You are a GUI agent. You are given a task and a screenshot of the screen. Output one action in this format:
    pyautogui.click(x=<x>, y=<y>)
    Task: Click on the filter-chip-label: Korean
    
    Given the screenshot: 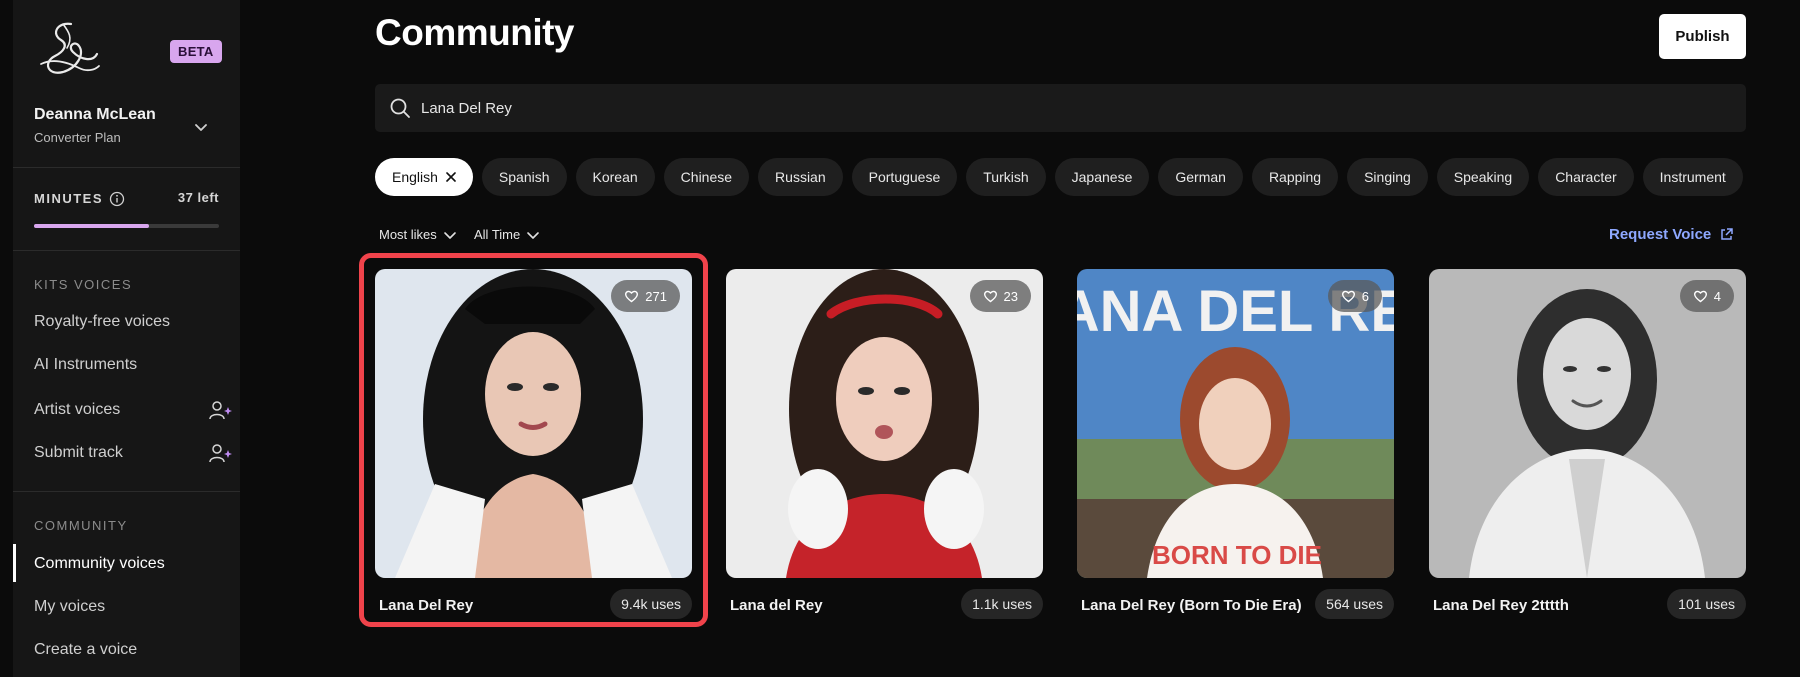 What is the action you would take?
    pyautogui.click(x=615, y=177)
    